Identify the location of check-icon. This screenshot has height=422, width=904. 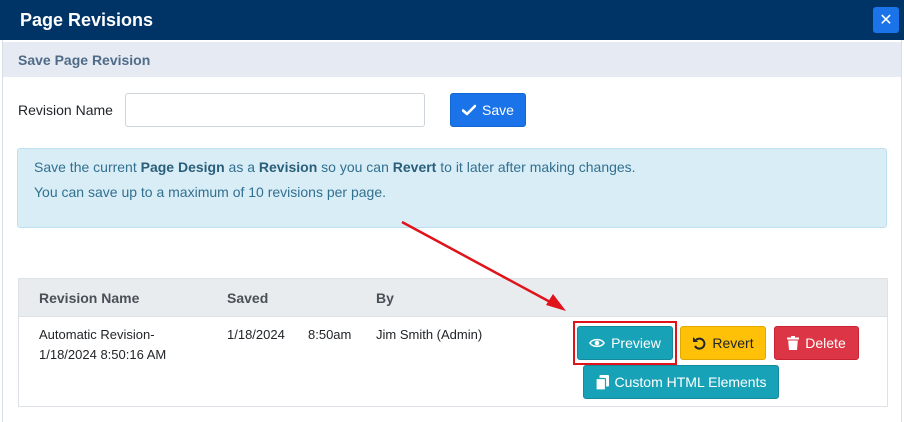
(469, 110).